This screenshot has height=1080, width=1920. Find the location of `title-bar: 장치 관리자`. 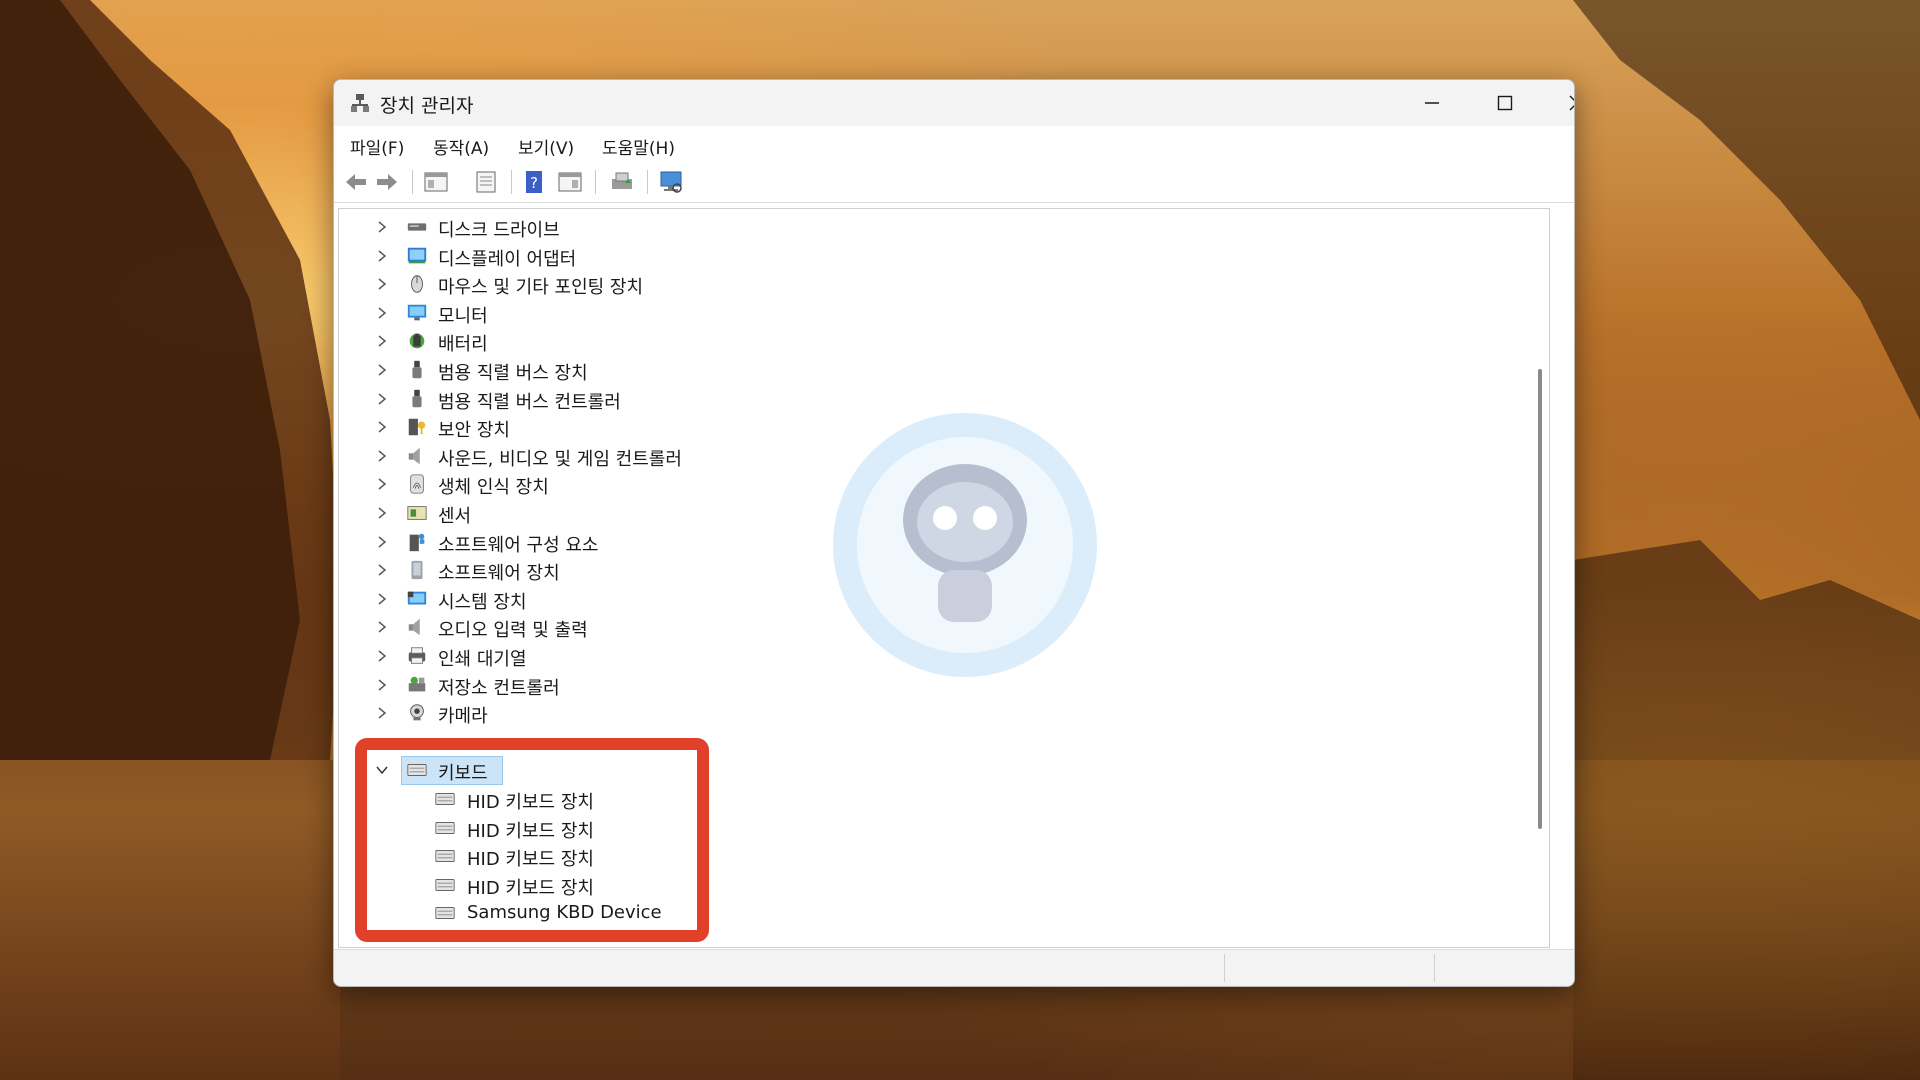

title-bar: 장치 관리자 is located at coordinates (954, 103).